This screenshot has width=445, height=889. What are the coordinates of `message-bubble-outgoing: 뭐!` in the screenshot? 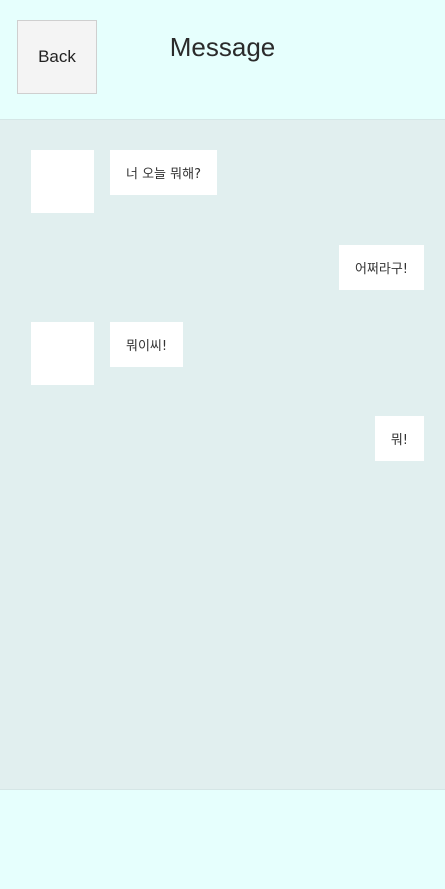 It's located at (399, 438).